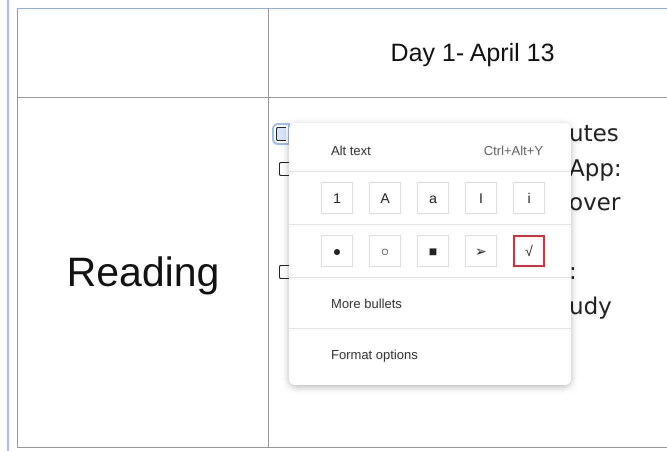 The height and width of the screenshot is (451, 667). What do you see at coordinates (594, 203) in the screenshot?
I see `cell-text: over` at bounding box center [594, 203].